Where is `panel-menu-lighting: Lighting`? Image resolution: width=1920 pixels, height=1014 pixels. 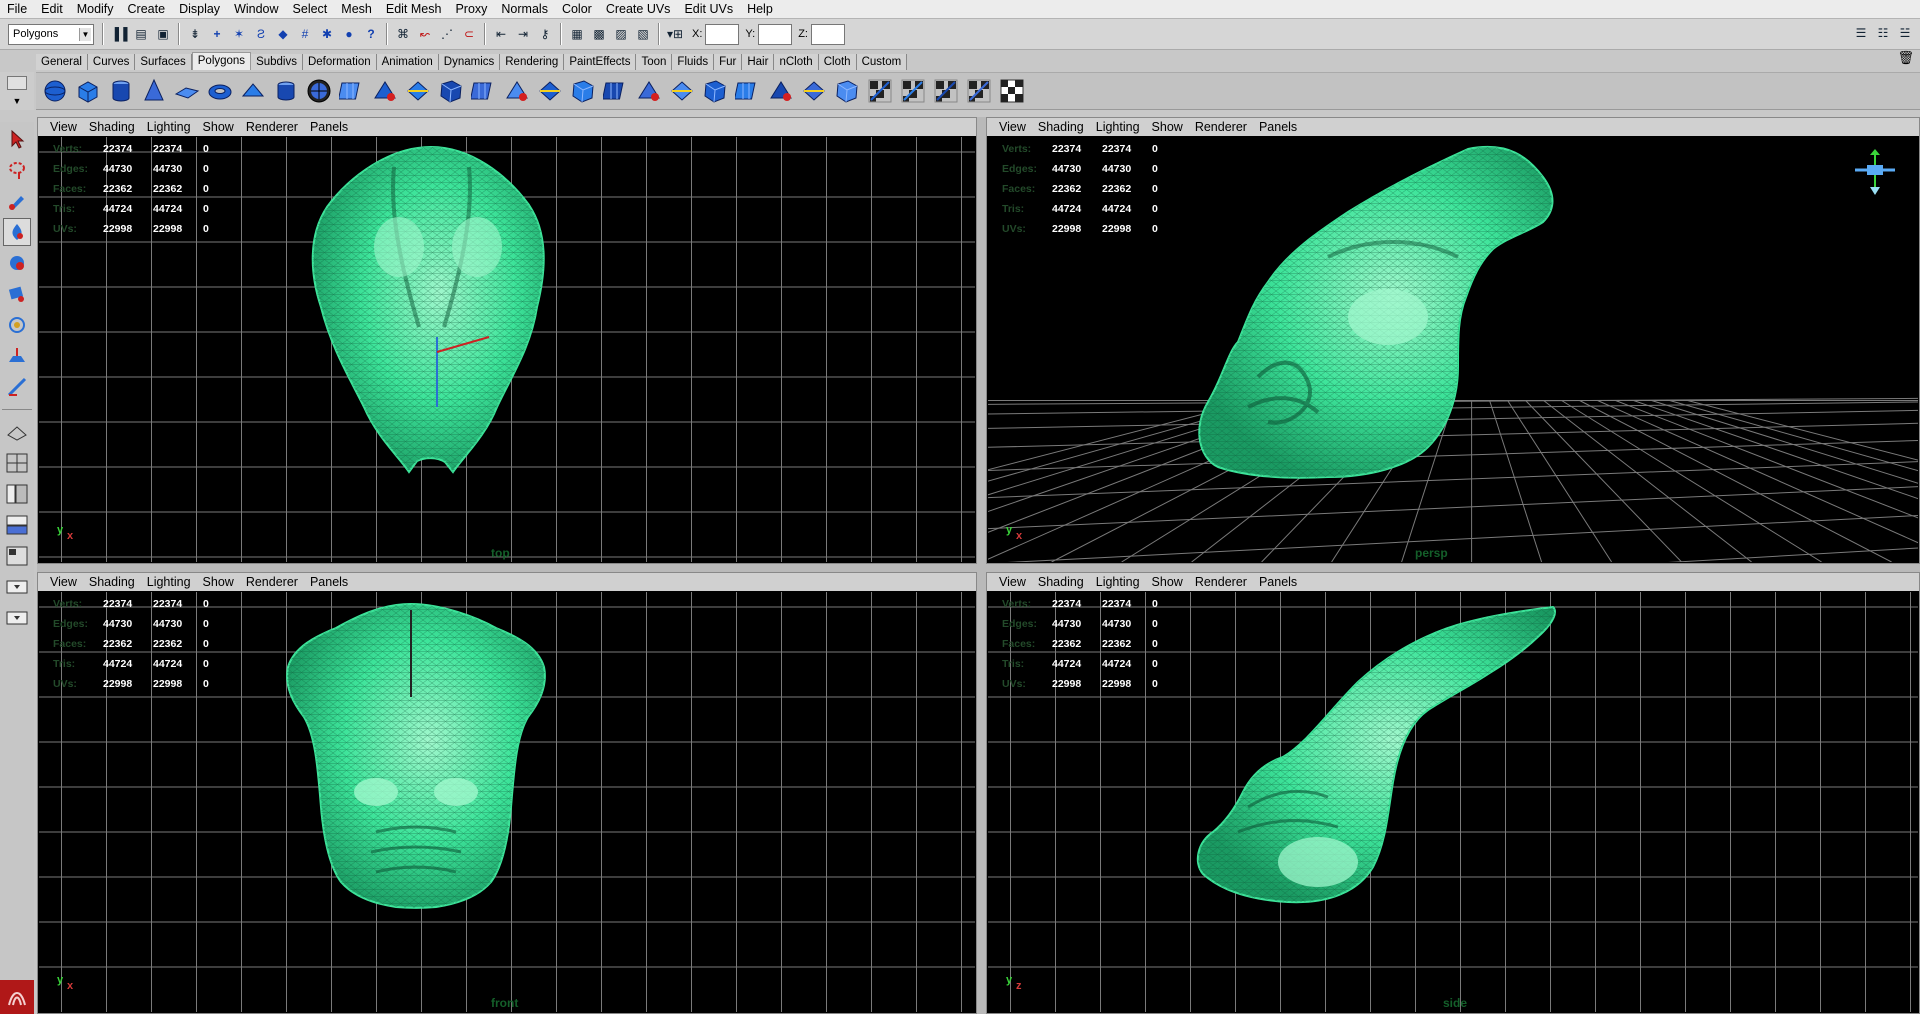
panel-menu-lighting: Lighting is located at coordinates (169, 127).